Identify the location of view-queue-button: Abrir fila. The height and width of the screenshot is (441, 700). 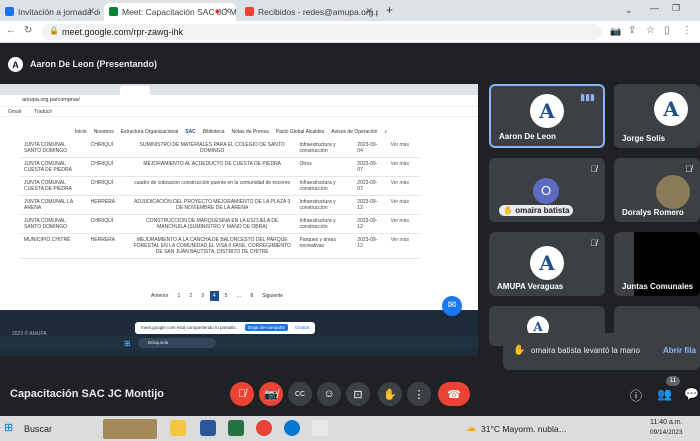
(679, 350).